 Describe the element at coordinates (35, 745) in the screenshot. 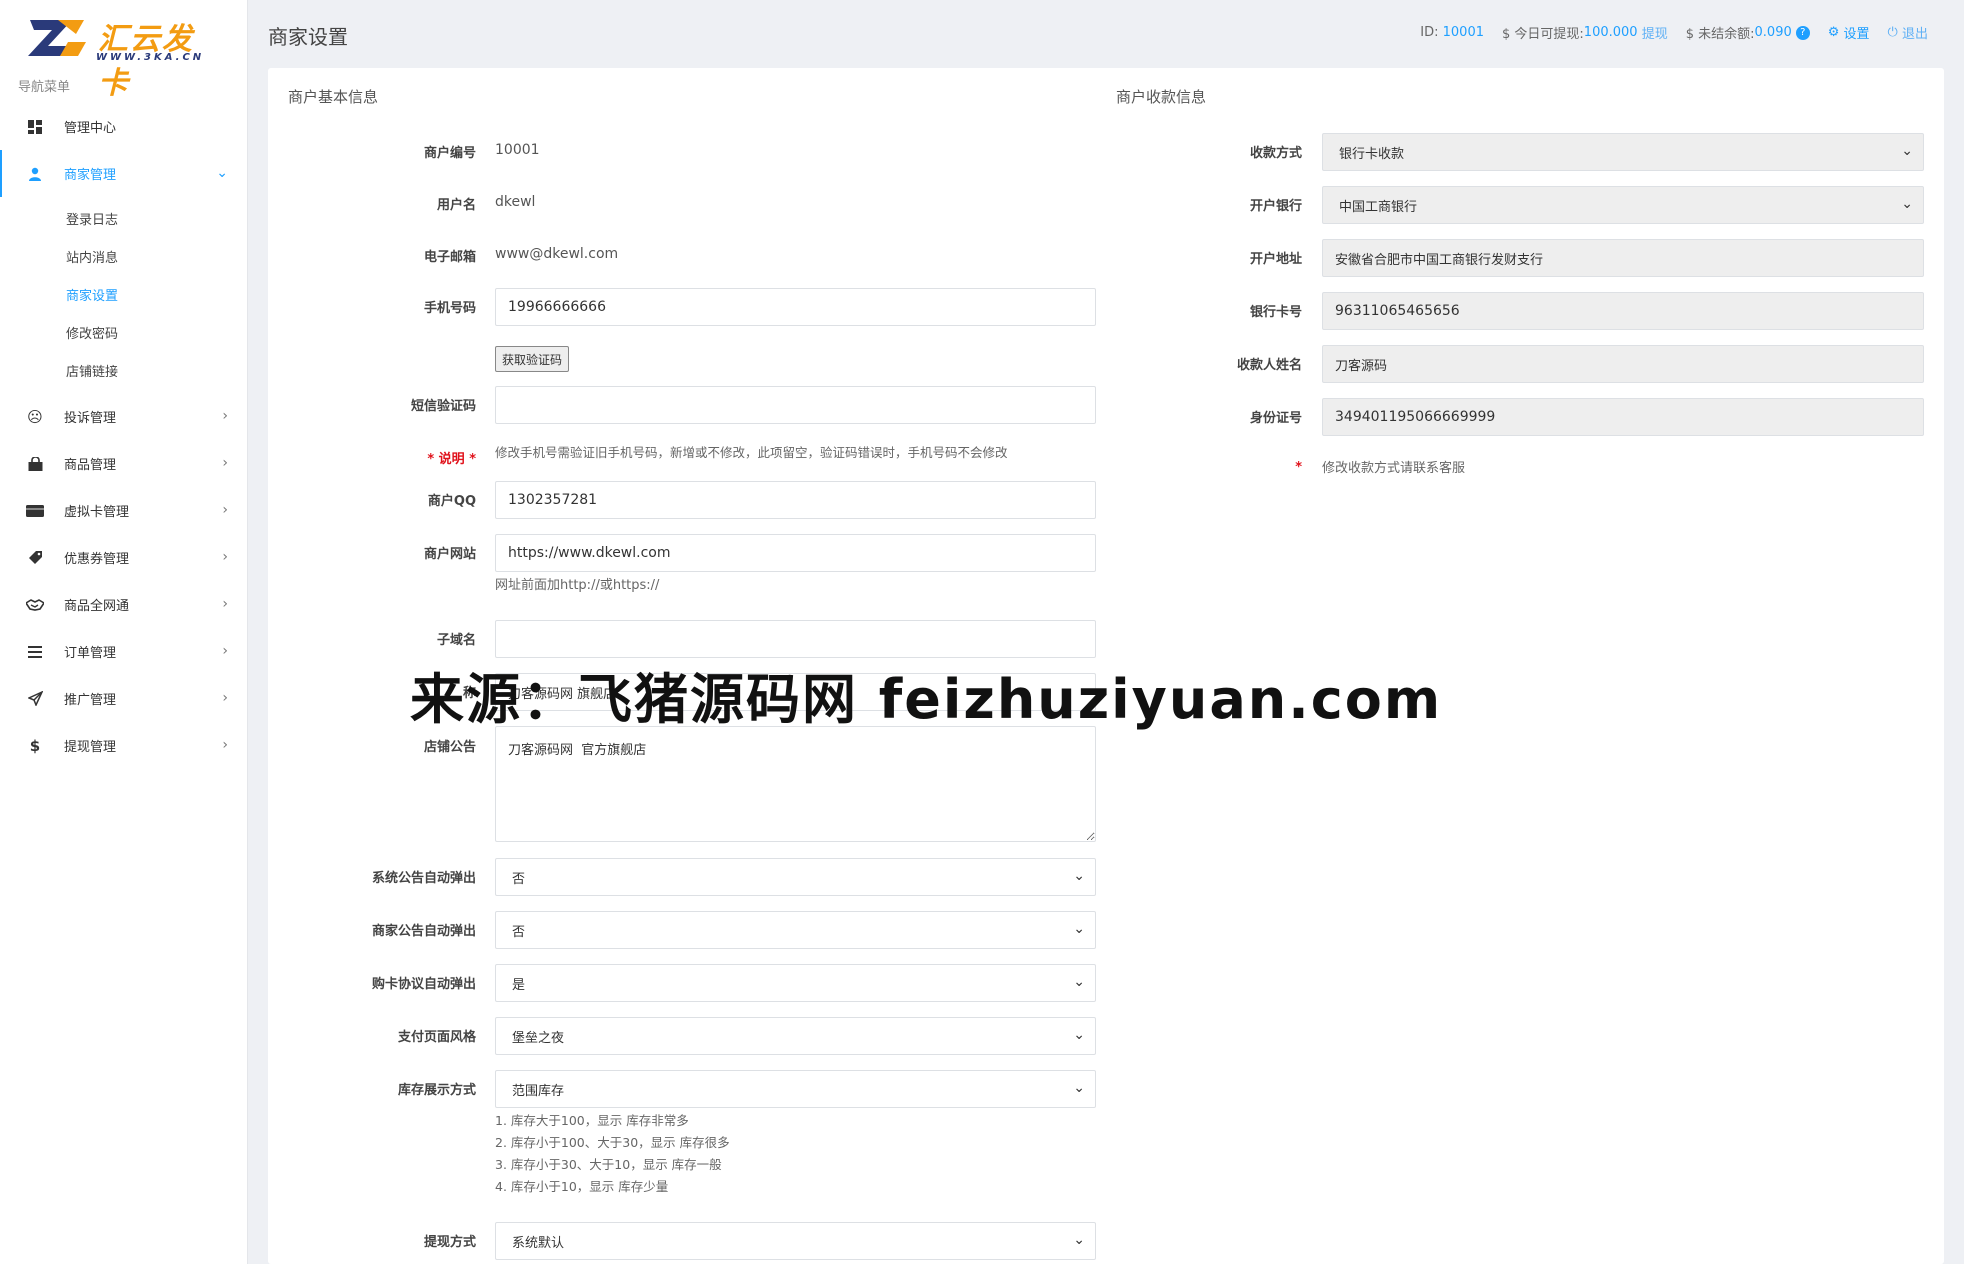

I see `dollar-icon: $` at that location.